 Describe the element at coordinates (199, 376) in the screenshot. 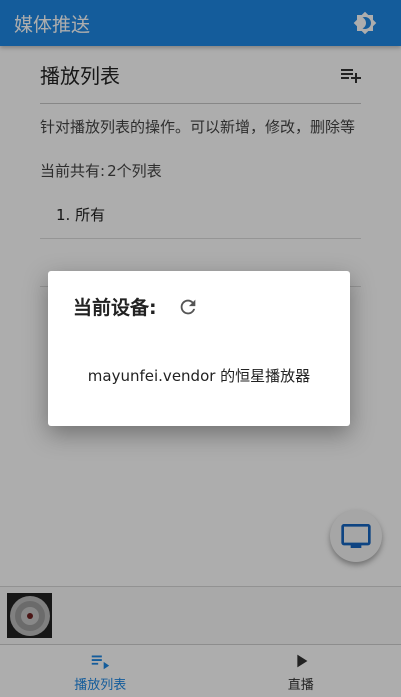

I see `device-name: mayunfei.vendor 的恒星播放器` at that location.